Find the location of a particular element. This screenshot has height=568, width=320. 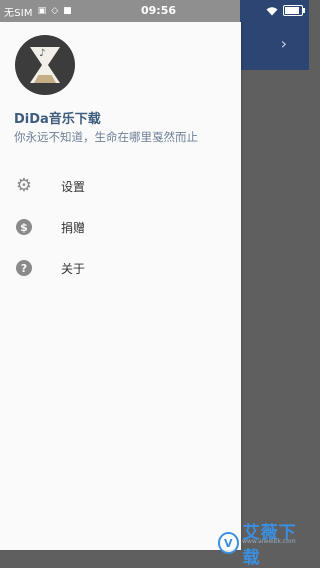

status-bar-right is located at coordinates (285, 10).